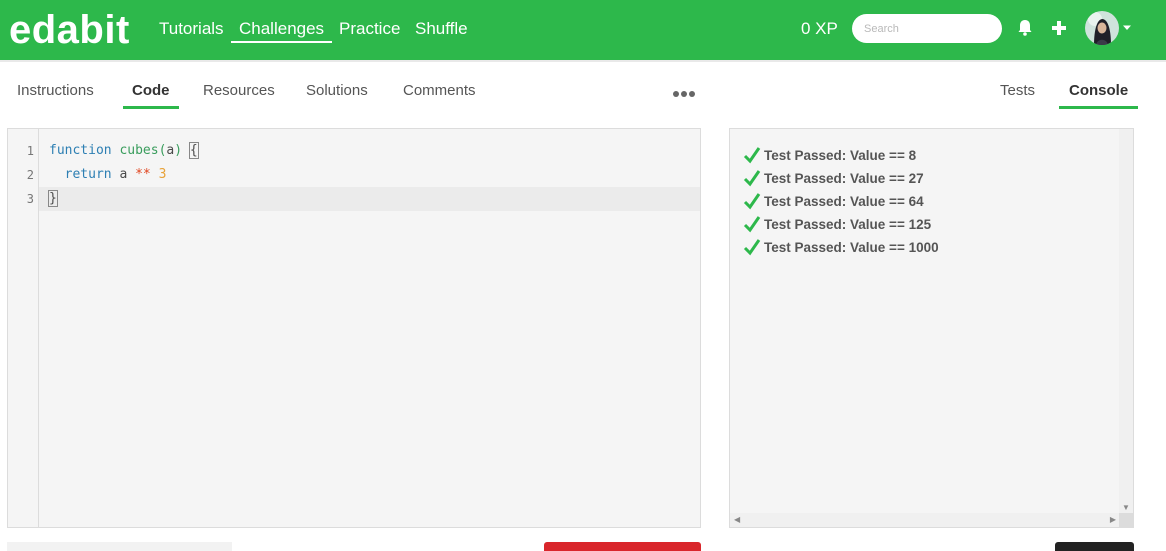 The width and height of the screenshot is (1166, 551). I want to click on chevron-down-icon, so click(1127, 28).